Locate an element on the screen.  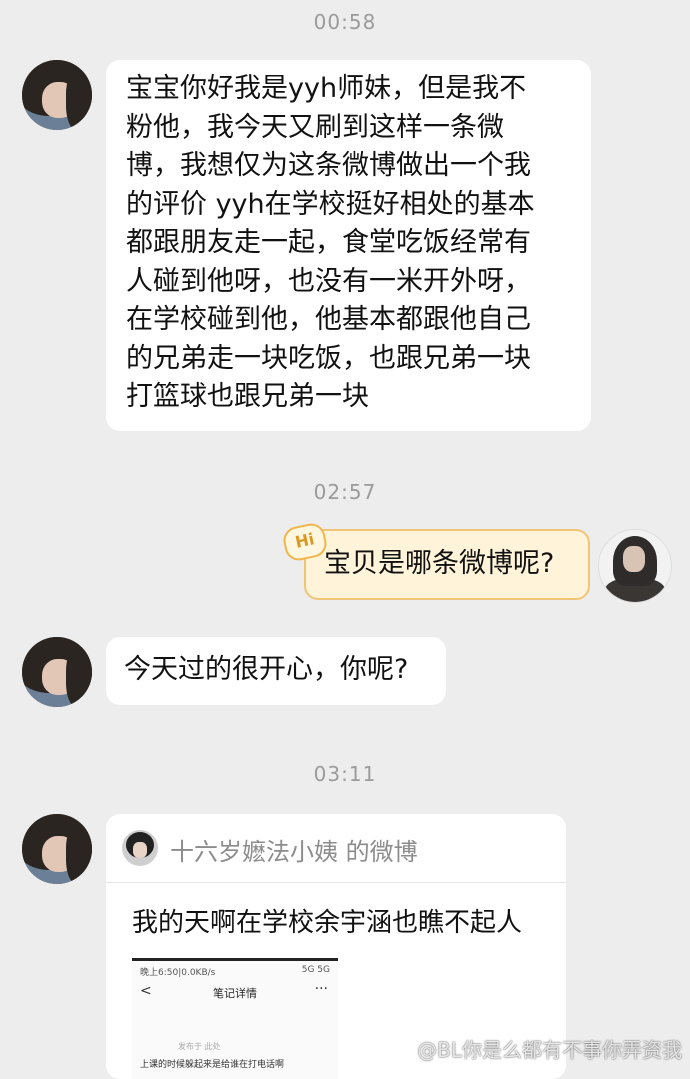
message-text: 今天过的很开心，你呢? is located at coordinates (266, 669).